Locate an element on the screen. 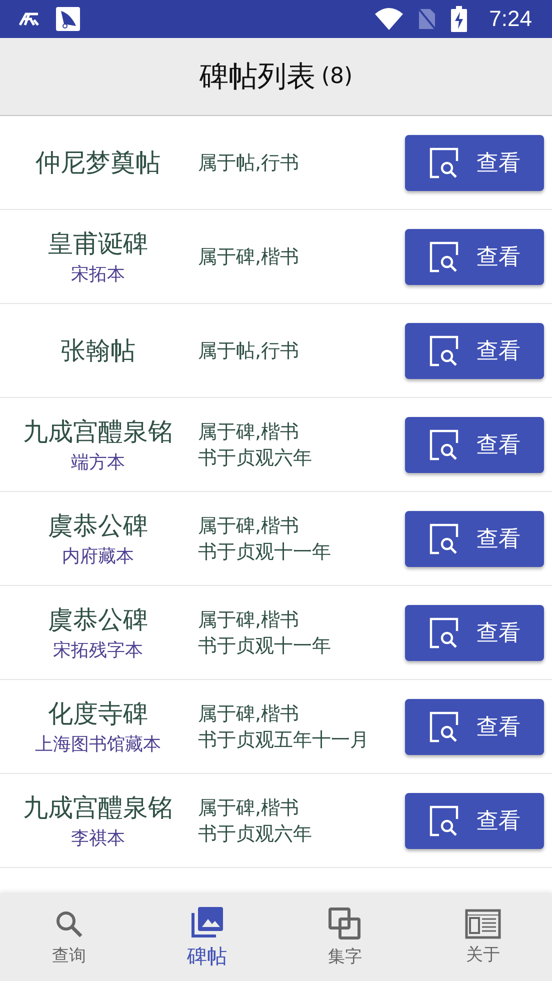 This screenshot has height=981, width=552. item-edition: 宋拓残字本 is located at coordinates (98, 650).